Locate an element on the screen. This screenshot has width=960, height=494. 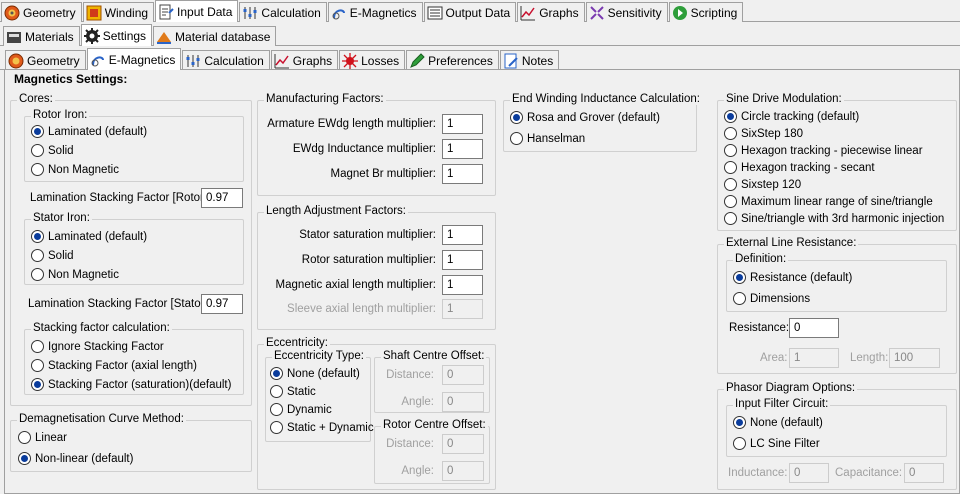
tab-sensitivity: Sensitivity is located at coordinates (626, 12).